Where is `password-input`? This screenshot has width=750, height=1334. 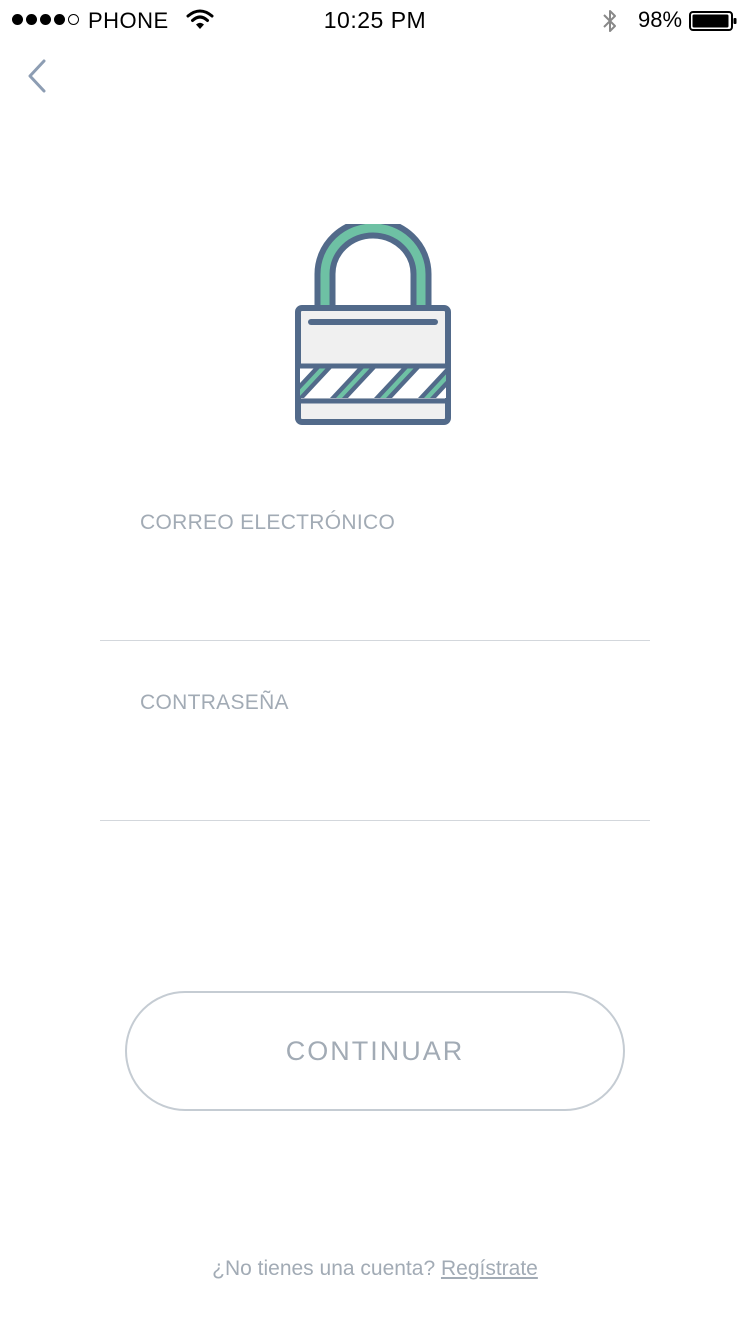 password-input is located at coordinates (377, 762).